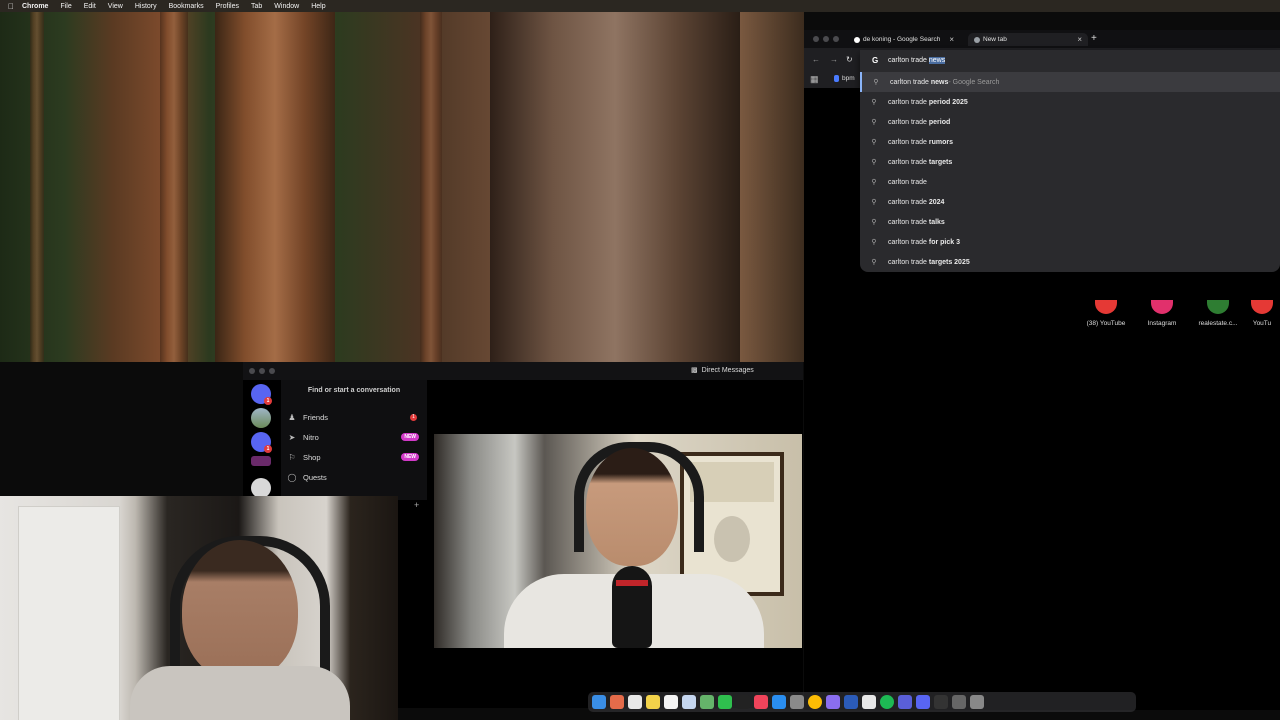 This screenshot has height=720, width=1280. Describe the element at coordinates (1070, 142) in the screenshot. I see `suggestion-item: ⚲ carlton trade rumors` at that location.